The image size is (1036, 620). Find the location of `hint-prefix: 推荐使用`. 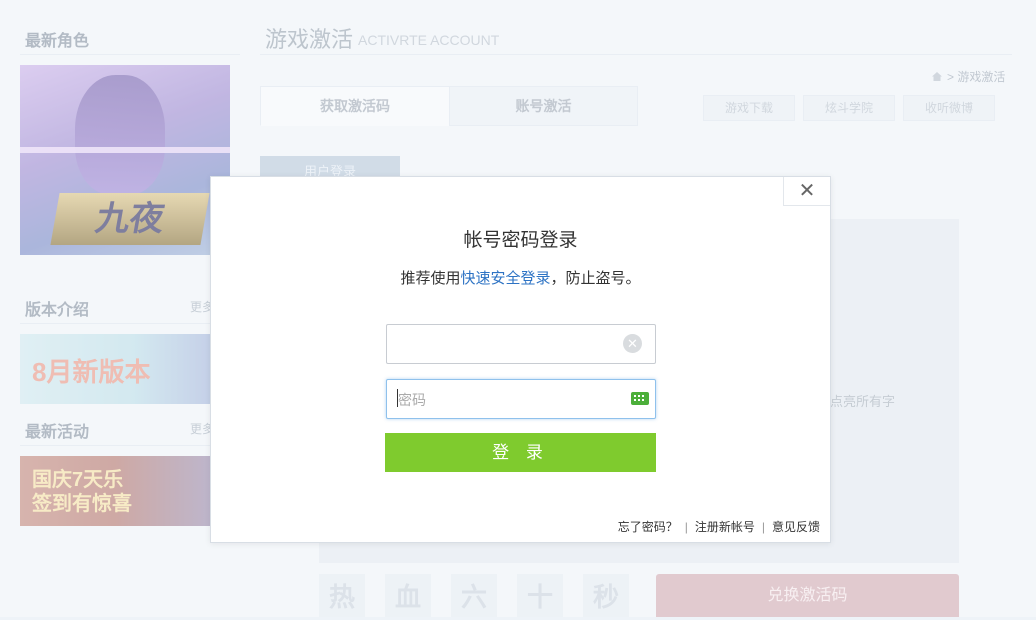

hint-prefix: 推荐使用 is located at coordinates (430, 278).